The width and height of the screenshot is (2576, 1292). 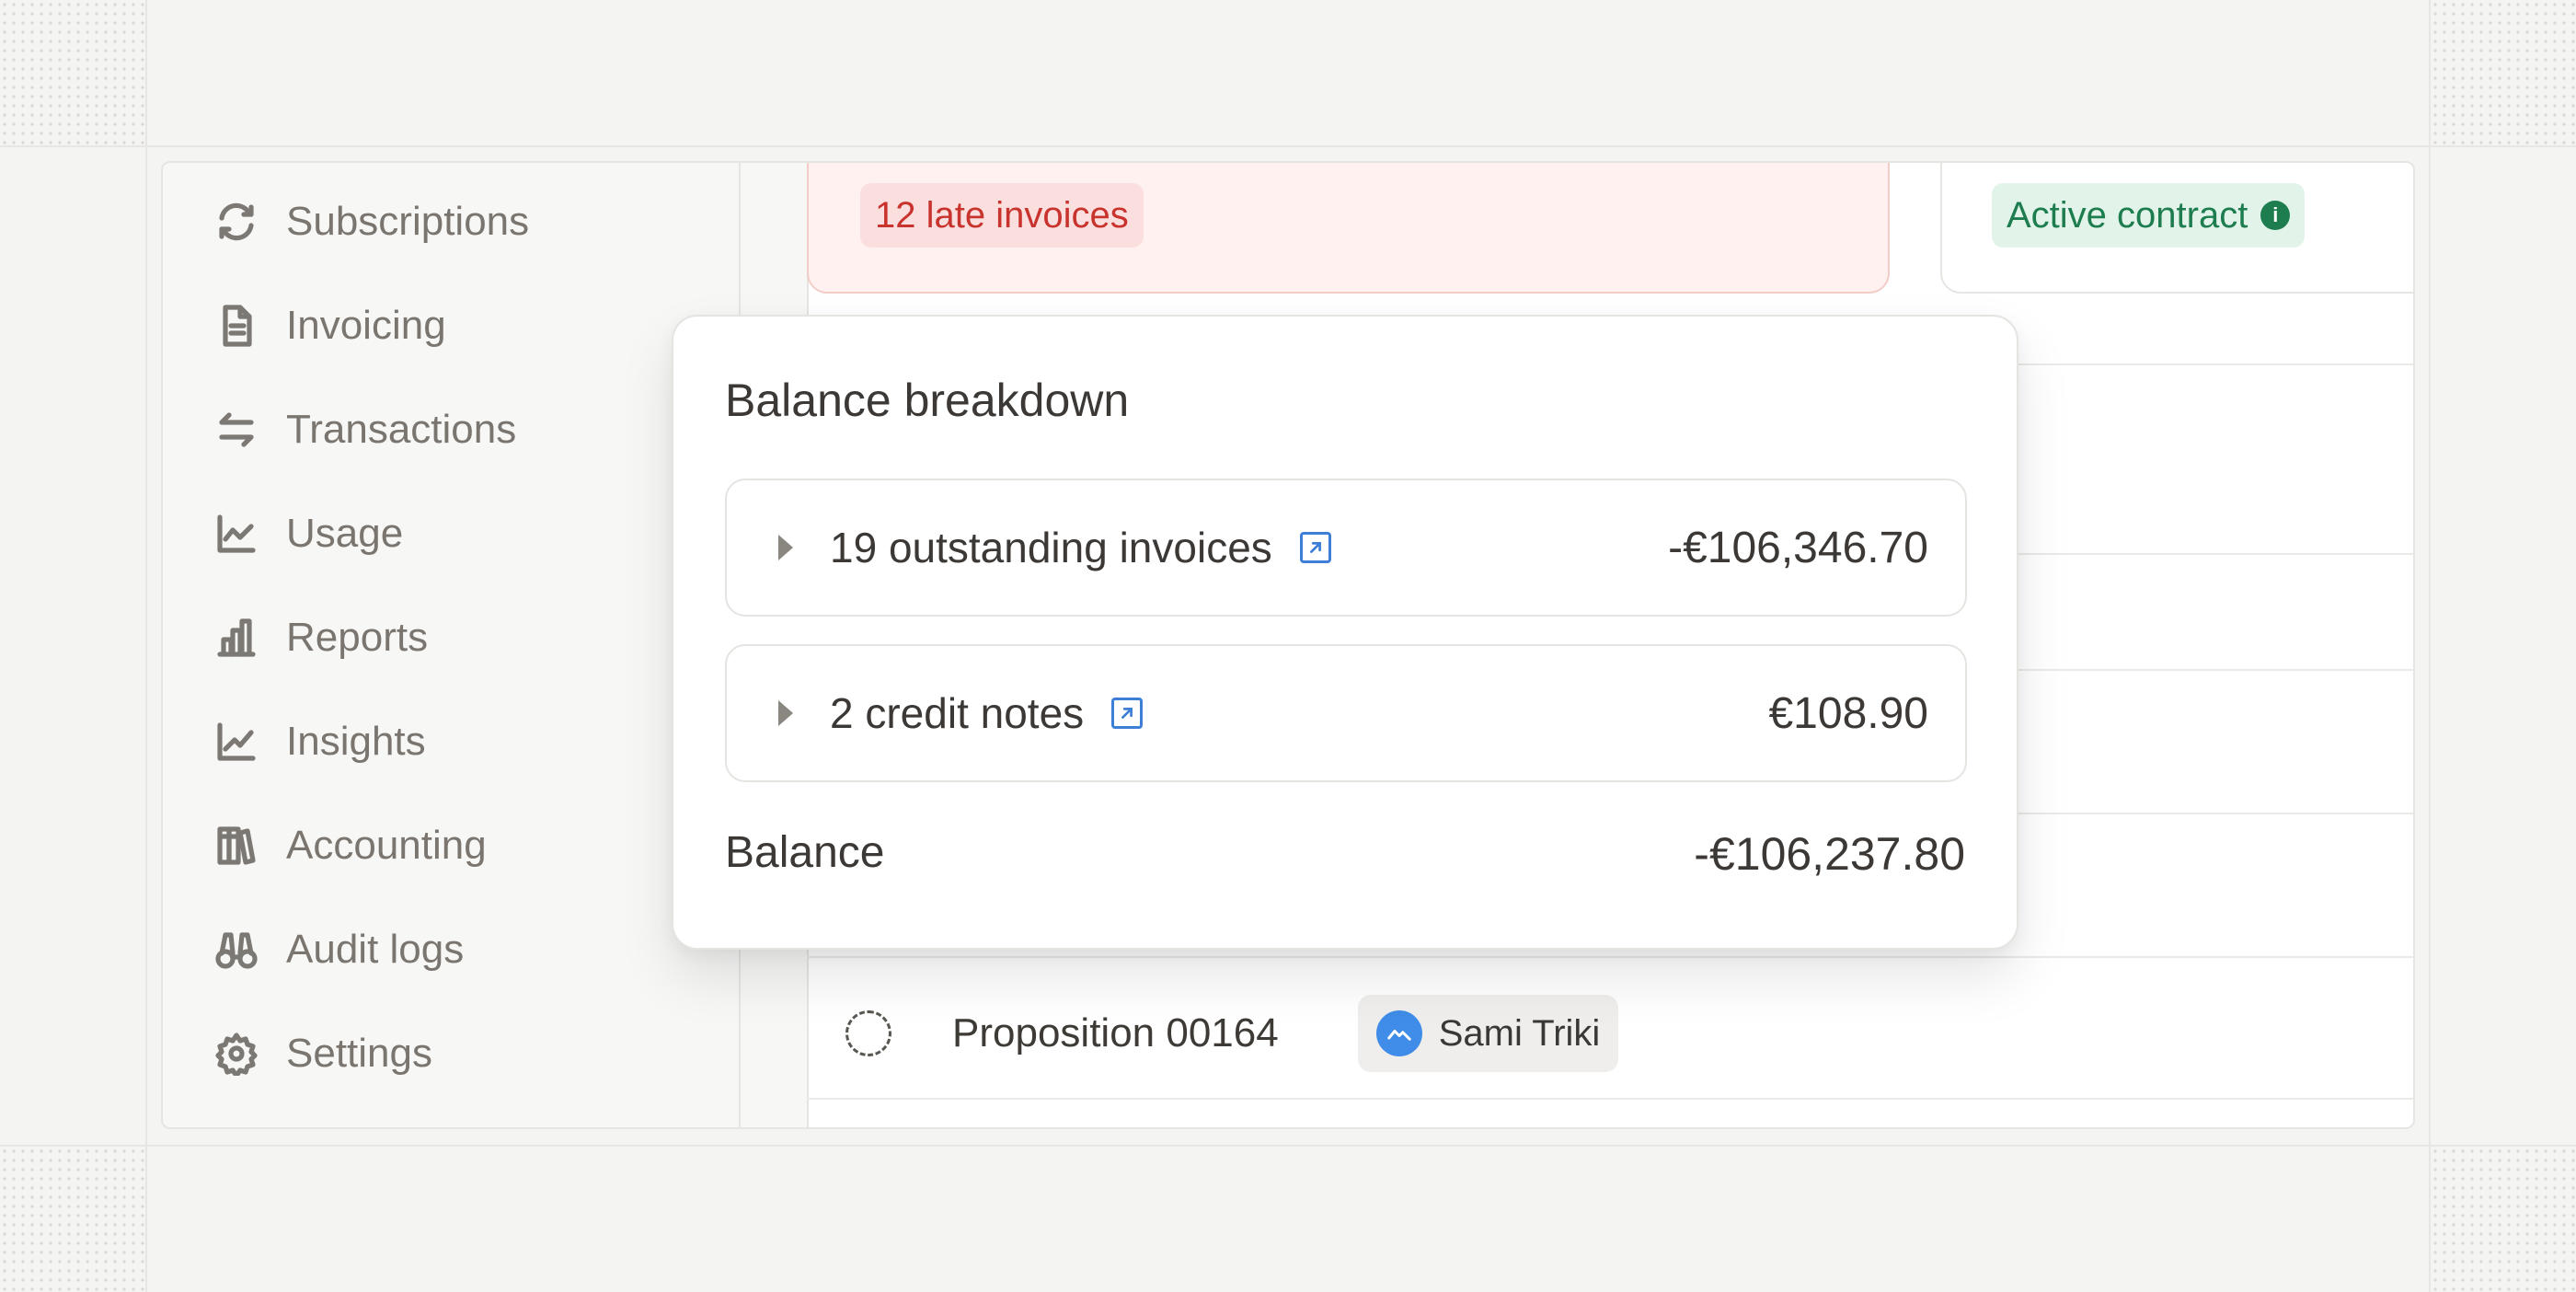 I want to click on table-row: Proposition 00164 Sami Triki, so click(x=1610, y=1033).